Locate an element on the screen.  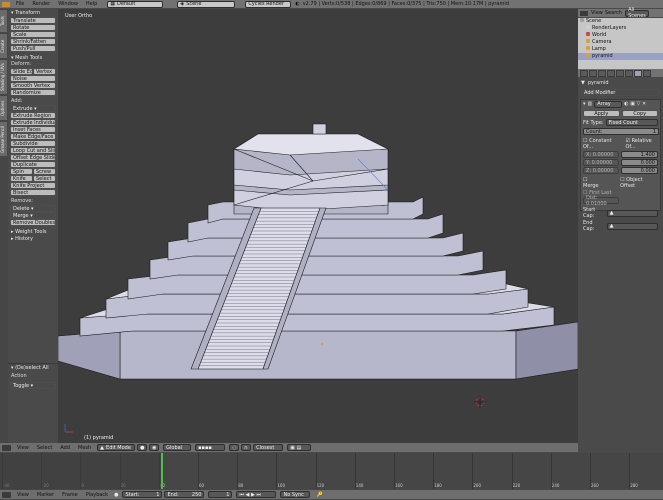
randomize-button: Randomize is located at coordinates (33, 92).